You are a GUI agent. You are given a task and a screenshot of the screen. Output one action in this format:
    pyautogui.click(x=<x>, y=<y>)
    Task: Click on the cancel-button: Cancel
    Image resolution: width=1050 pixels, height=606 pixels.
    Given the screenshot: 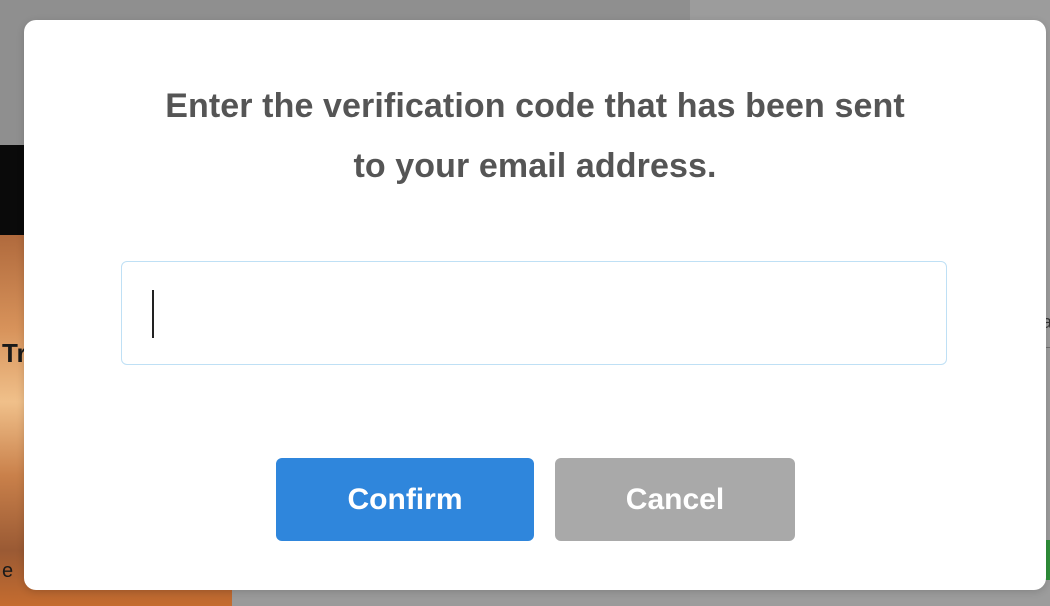 What is the action you would take?
    pyautogui.click(x=675, y=499)
    